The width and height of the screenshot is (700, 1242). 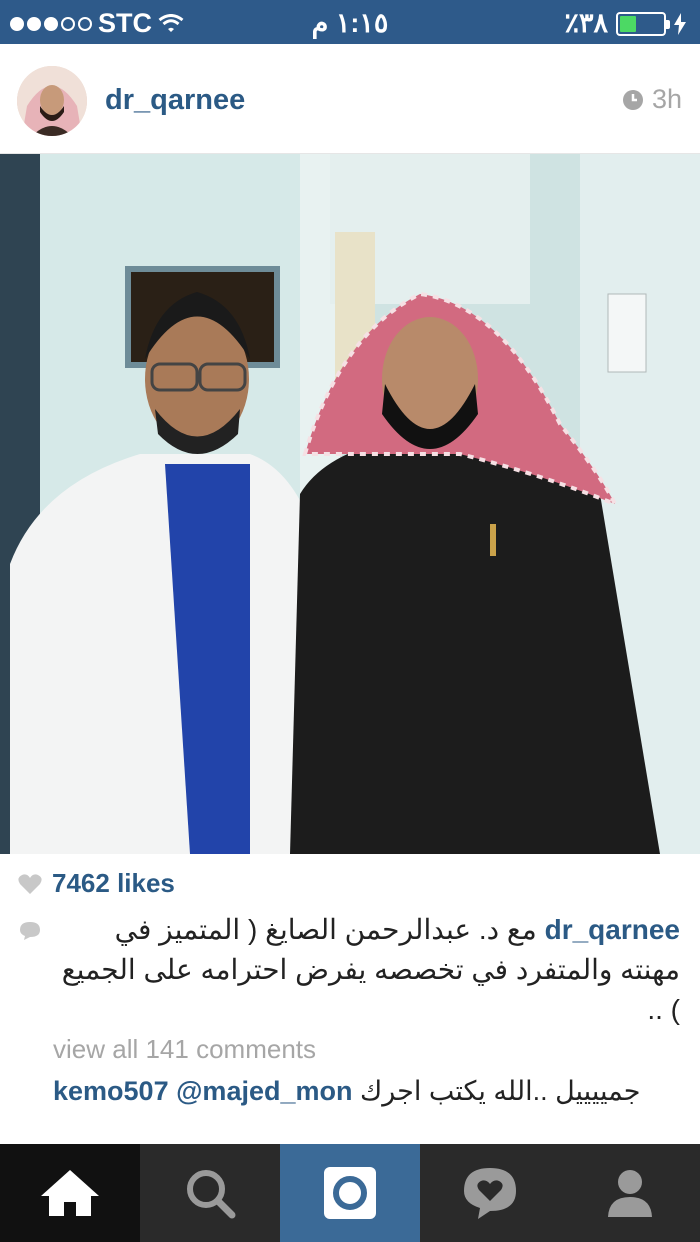 What do you see at coordinates (666, 99) in the screenshot?
I see `post-time-label: 3h` at bounding box center [666, 99].